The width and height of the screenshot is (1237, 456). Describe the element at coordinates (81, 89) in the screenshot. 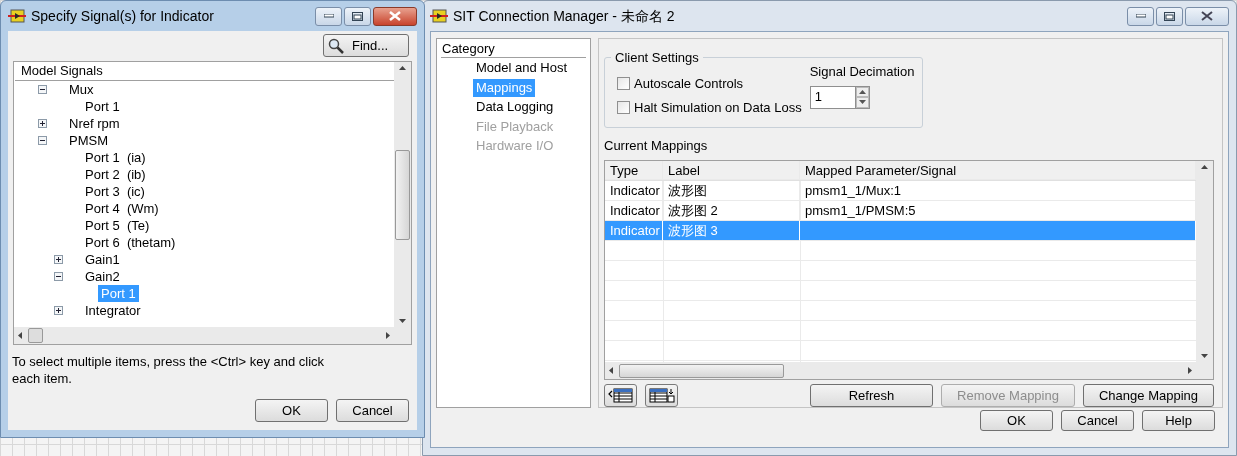

I see `tree-item: Mux` at that location.